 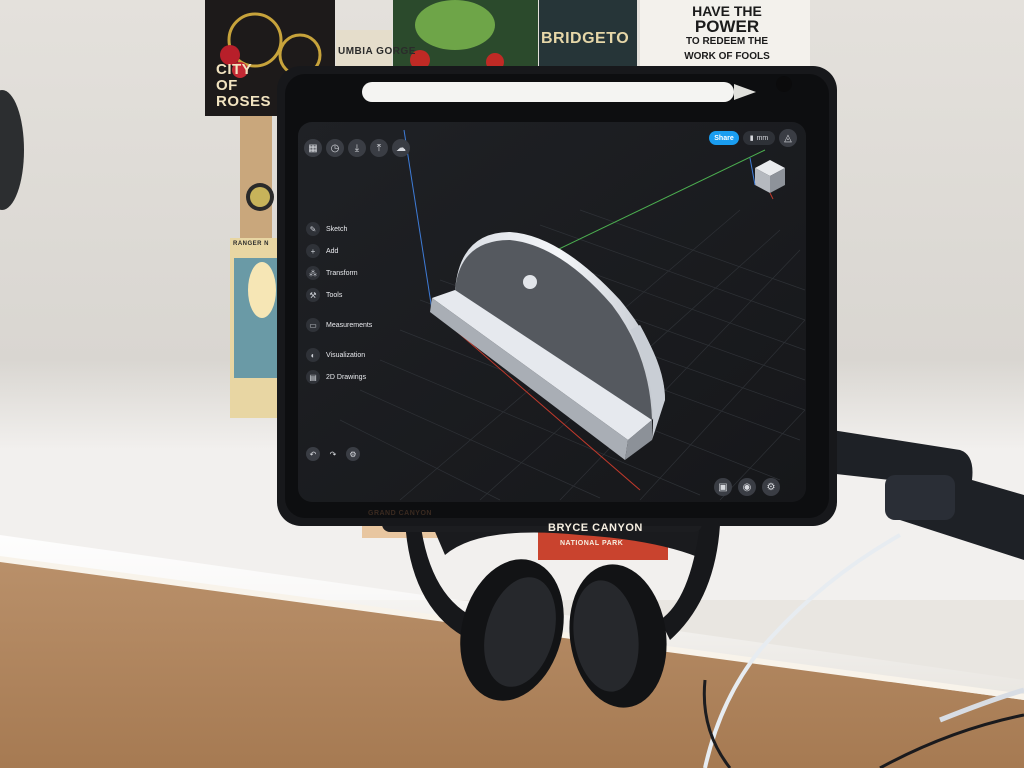 I want to click on poster-bryce-text: BRYCE CANYON, so click(x=595, y=528).